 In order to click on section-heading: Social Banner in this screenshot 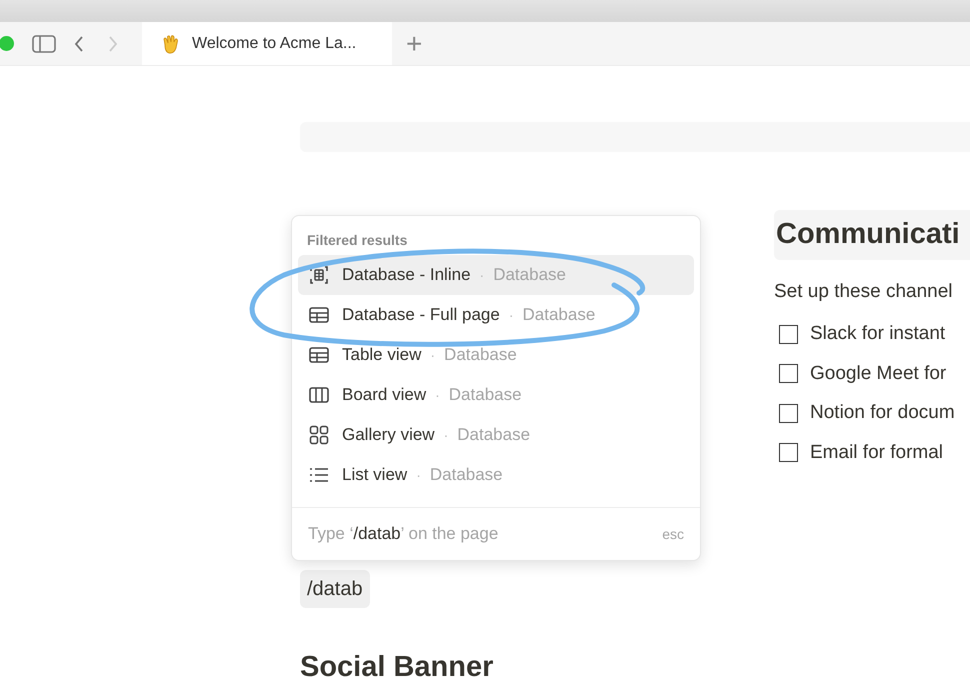, I will do `click(397, 667)`.